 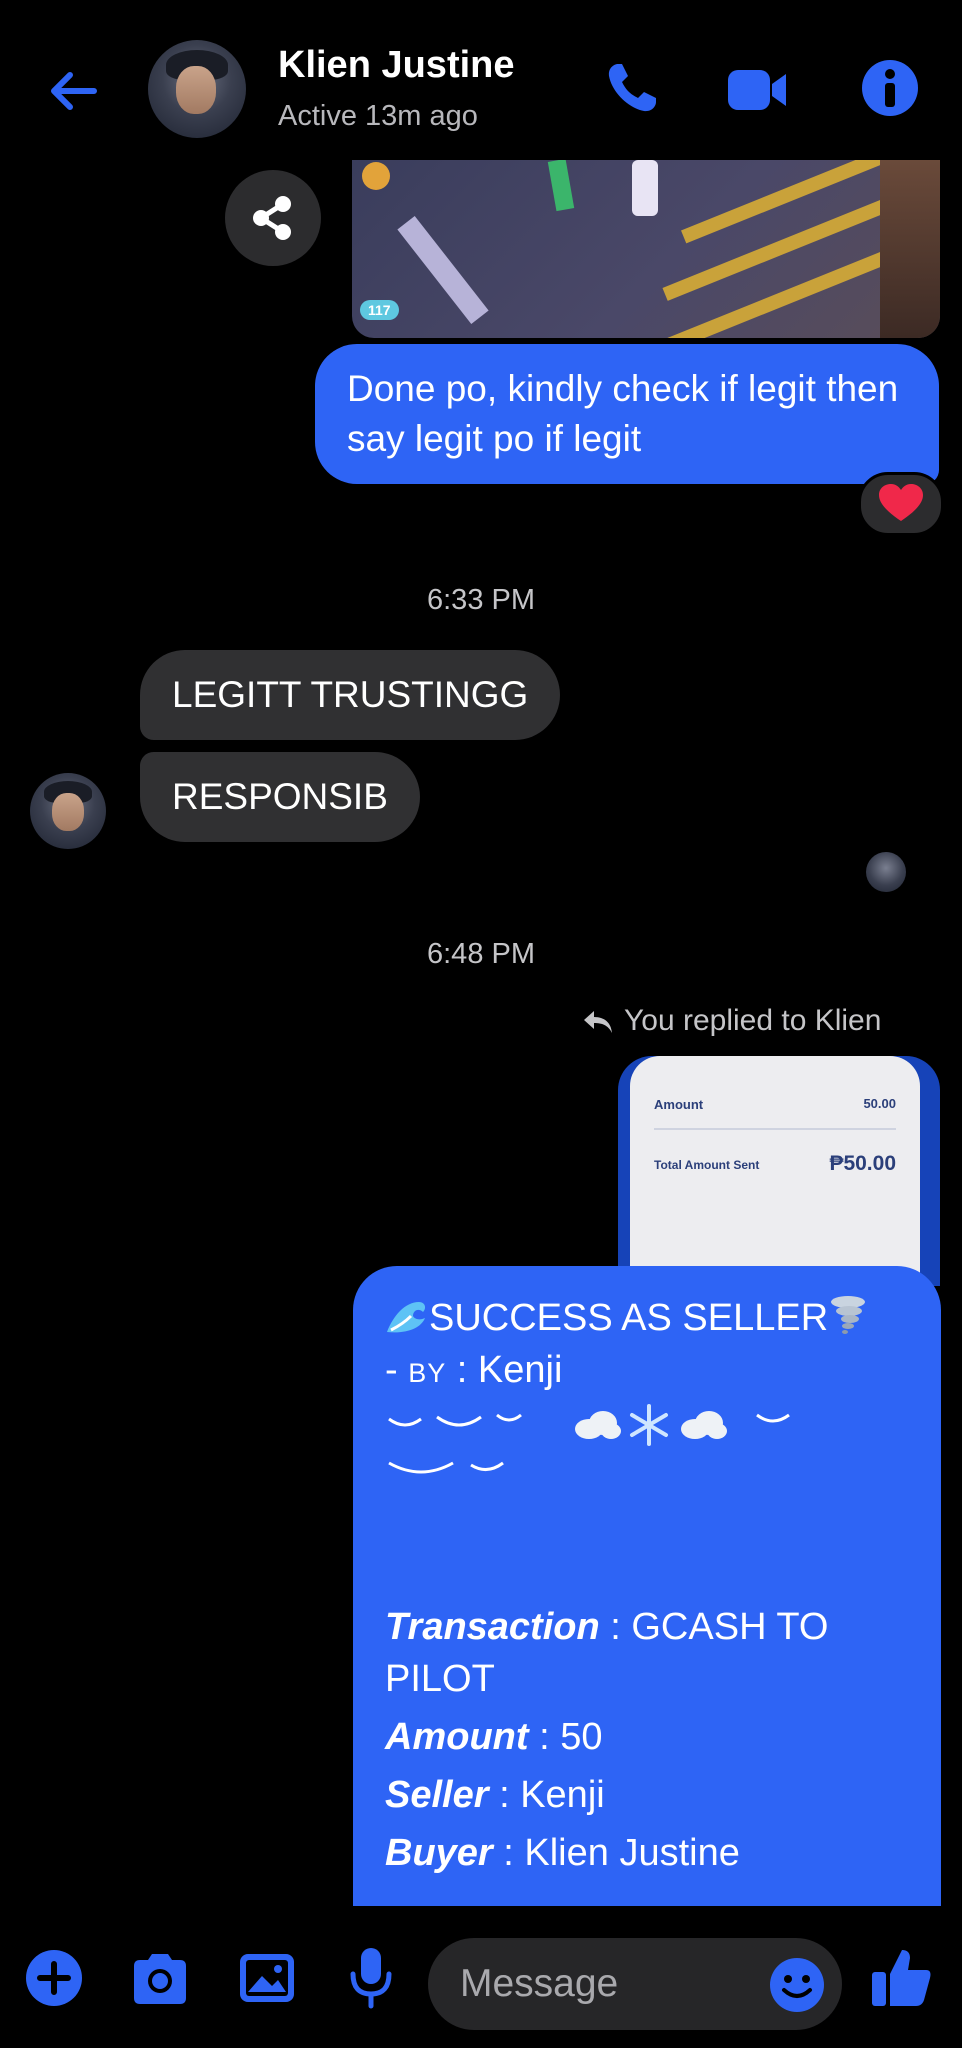 I want to click on reply-arrow-icon, so click(x=598, y=1022).